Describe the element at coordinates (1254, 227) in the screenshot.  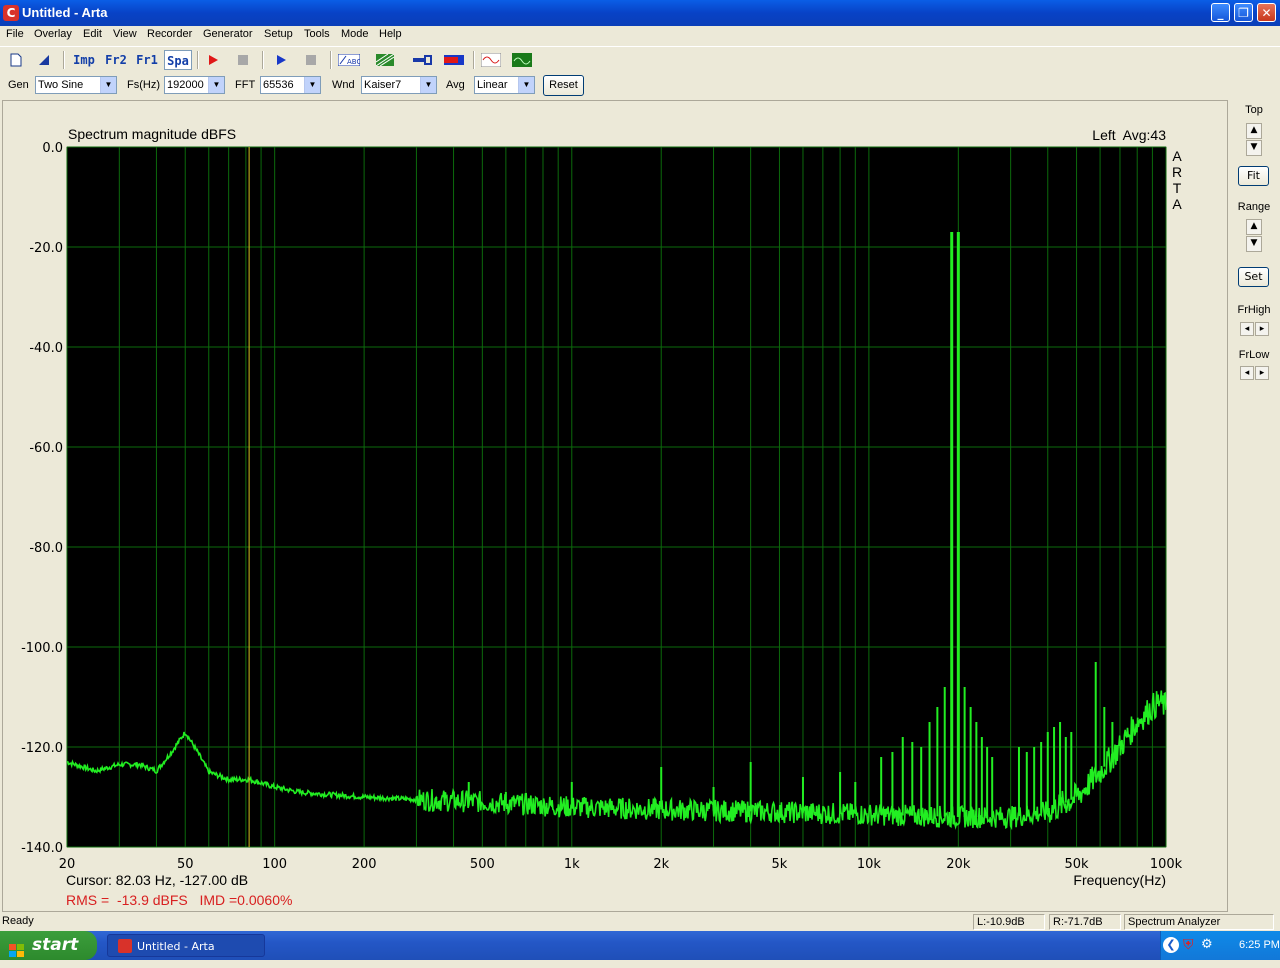
I see `range-up-button: ▲` at that location.